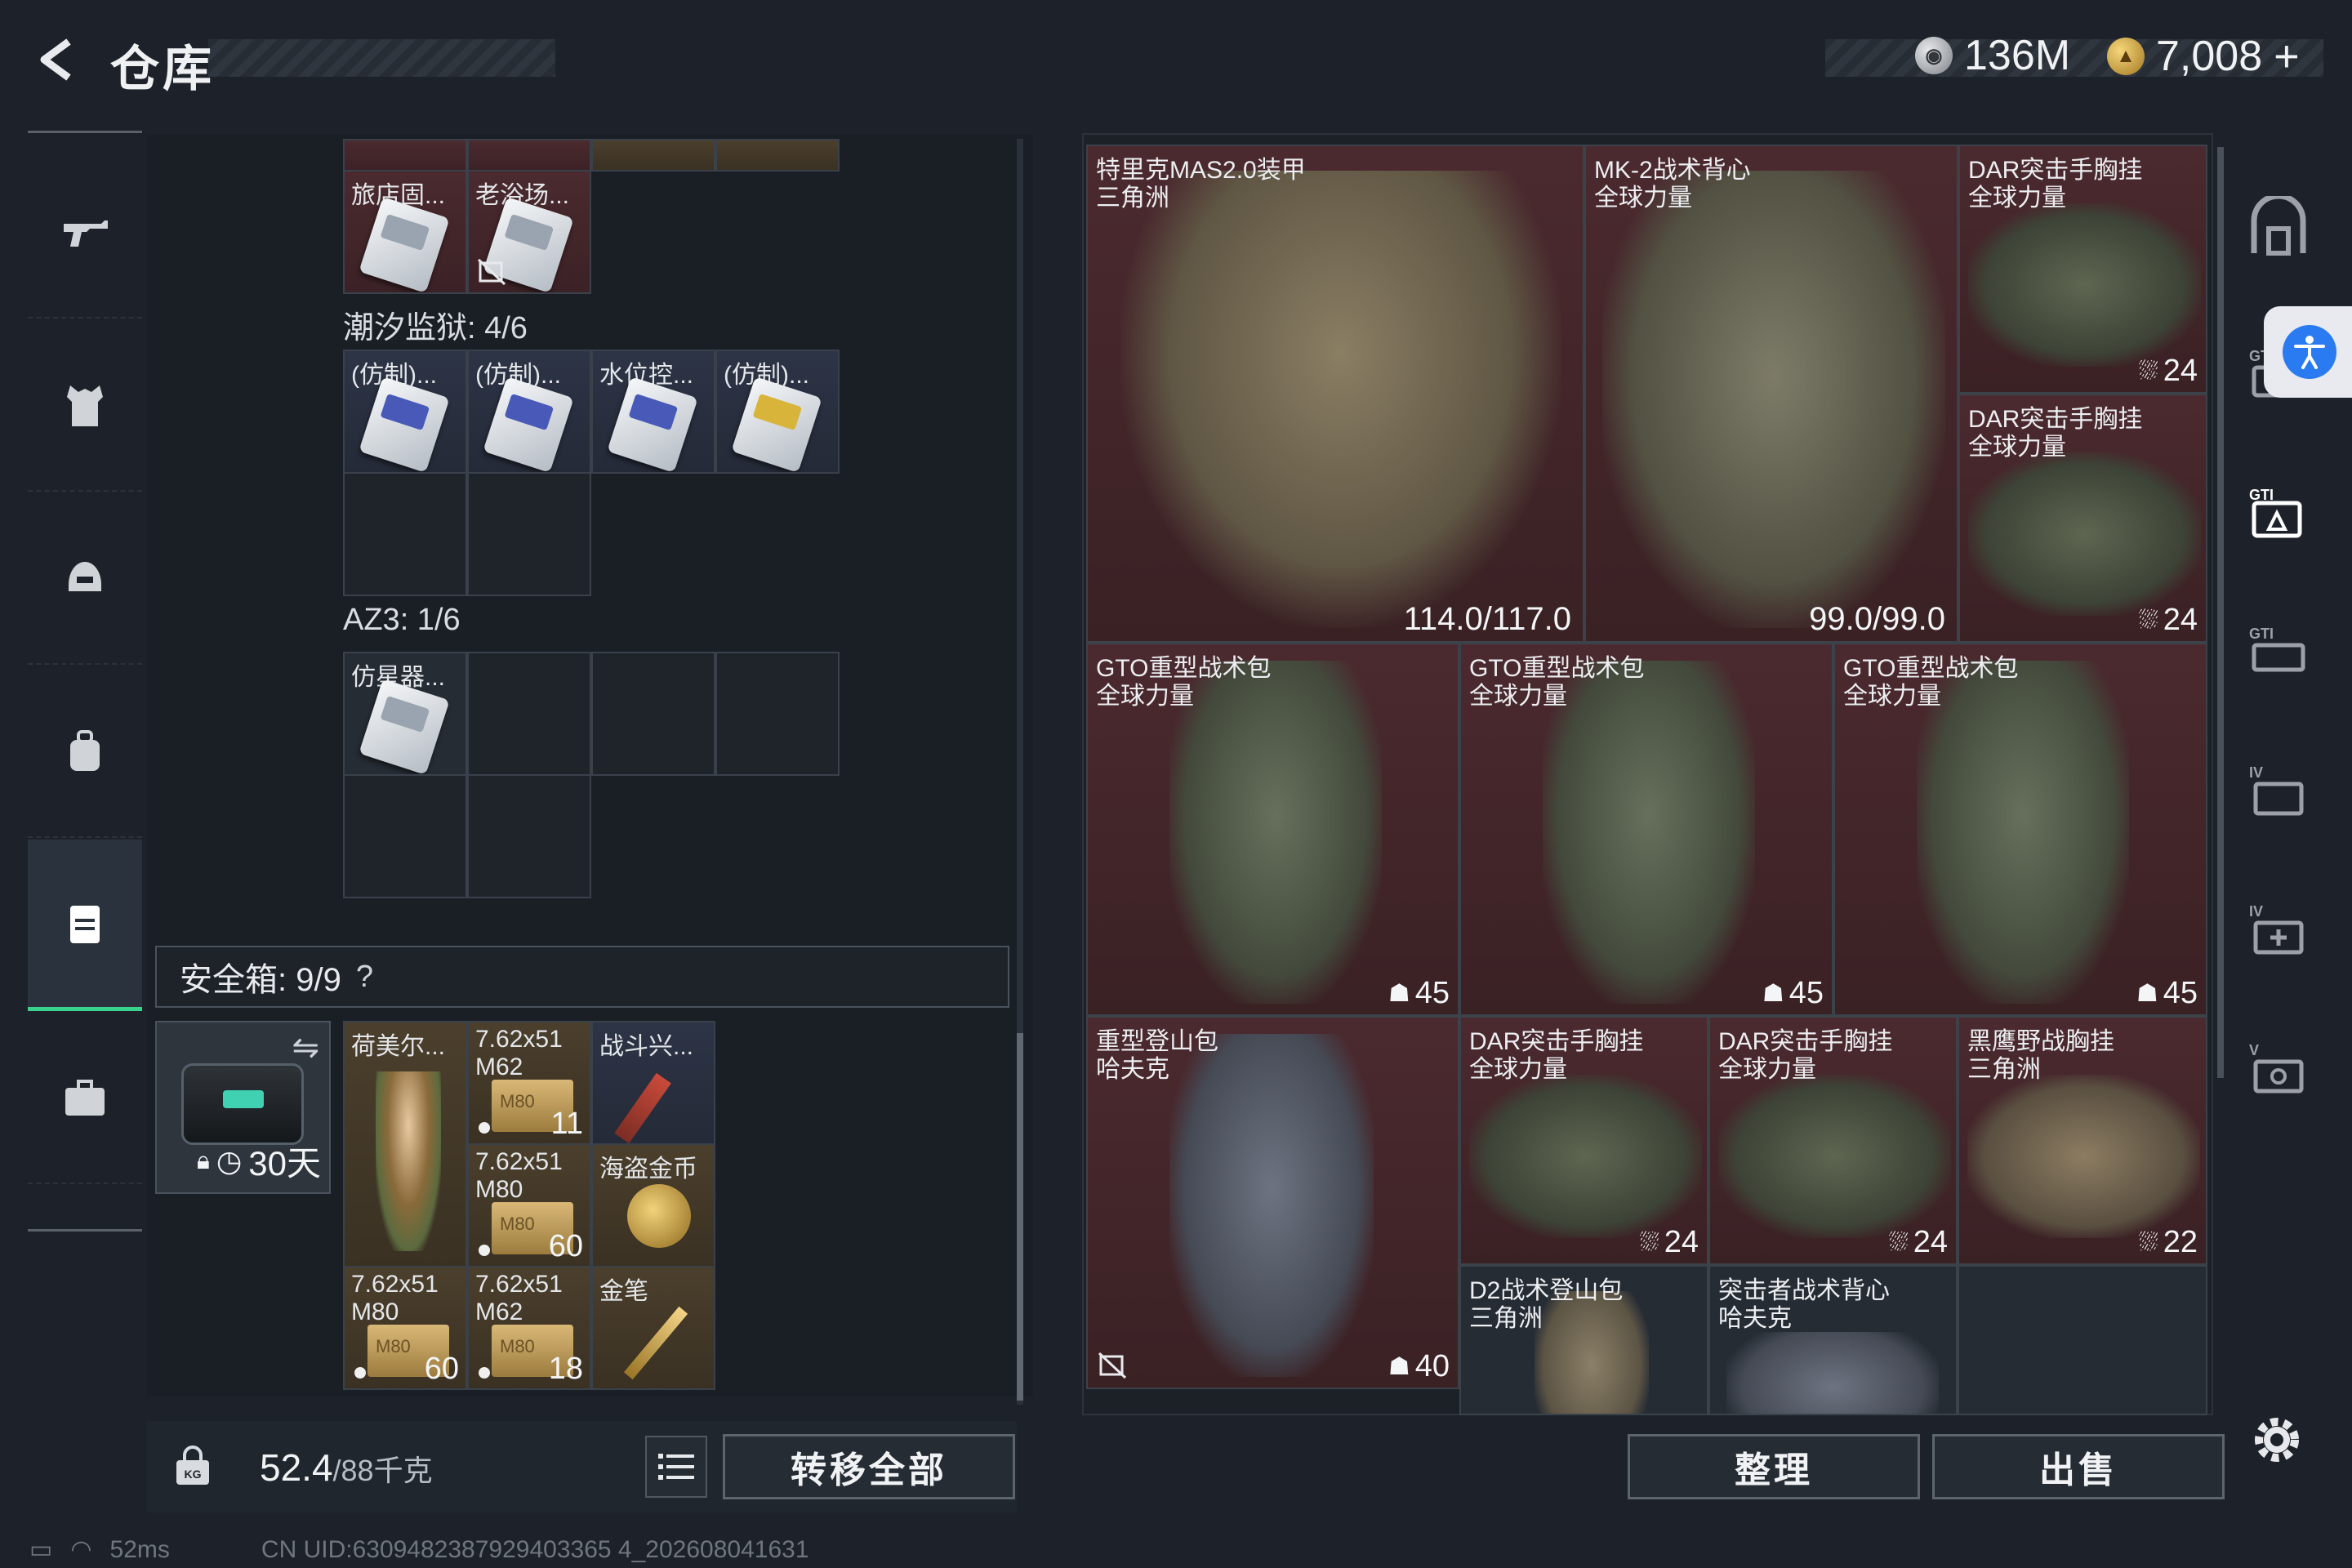  I want to click on rail-item-backpack, so click(85, 752).